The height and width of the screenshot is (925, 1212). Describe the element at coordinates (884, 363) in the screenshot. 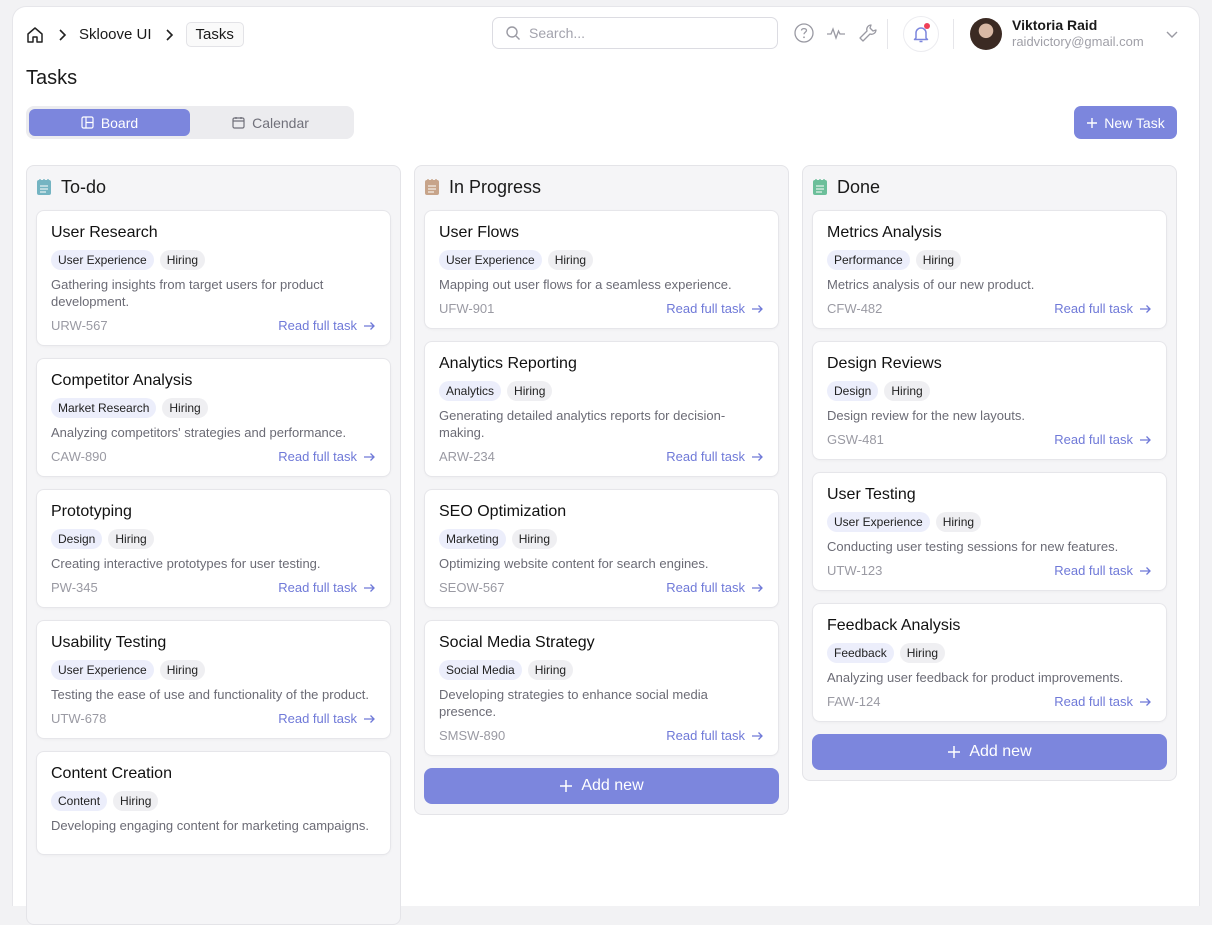

I see `task-title: Design Reviews` at that location.